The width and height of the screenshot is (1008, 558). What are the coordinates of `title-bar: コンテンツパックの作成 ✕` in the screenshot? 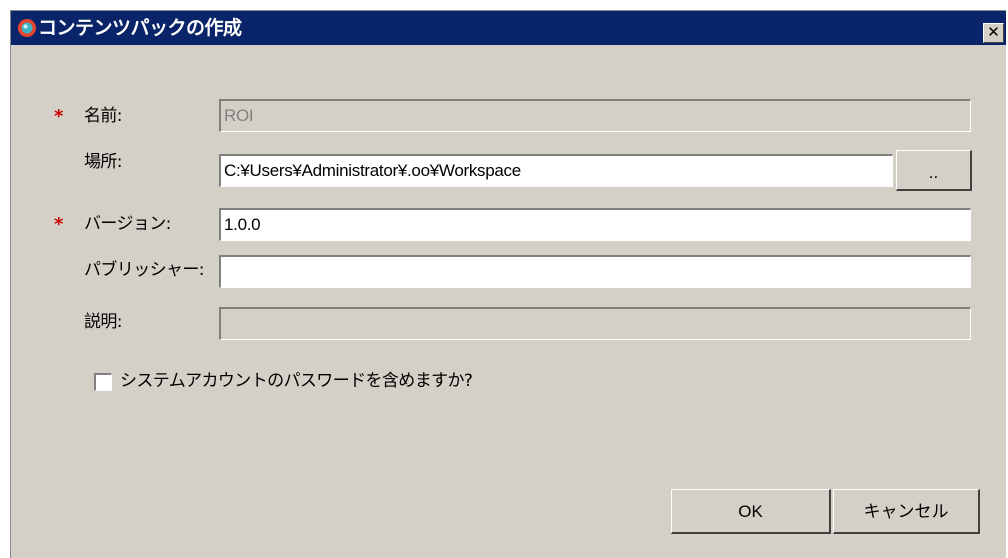 It's located at (508, 28).